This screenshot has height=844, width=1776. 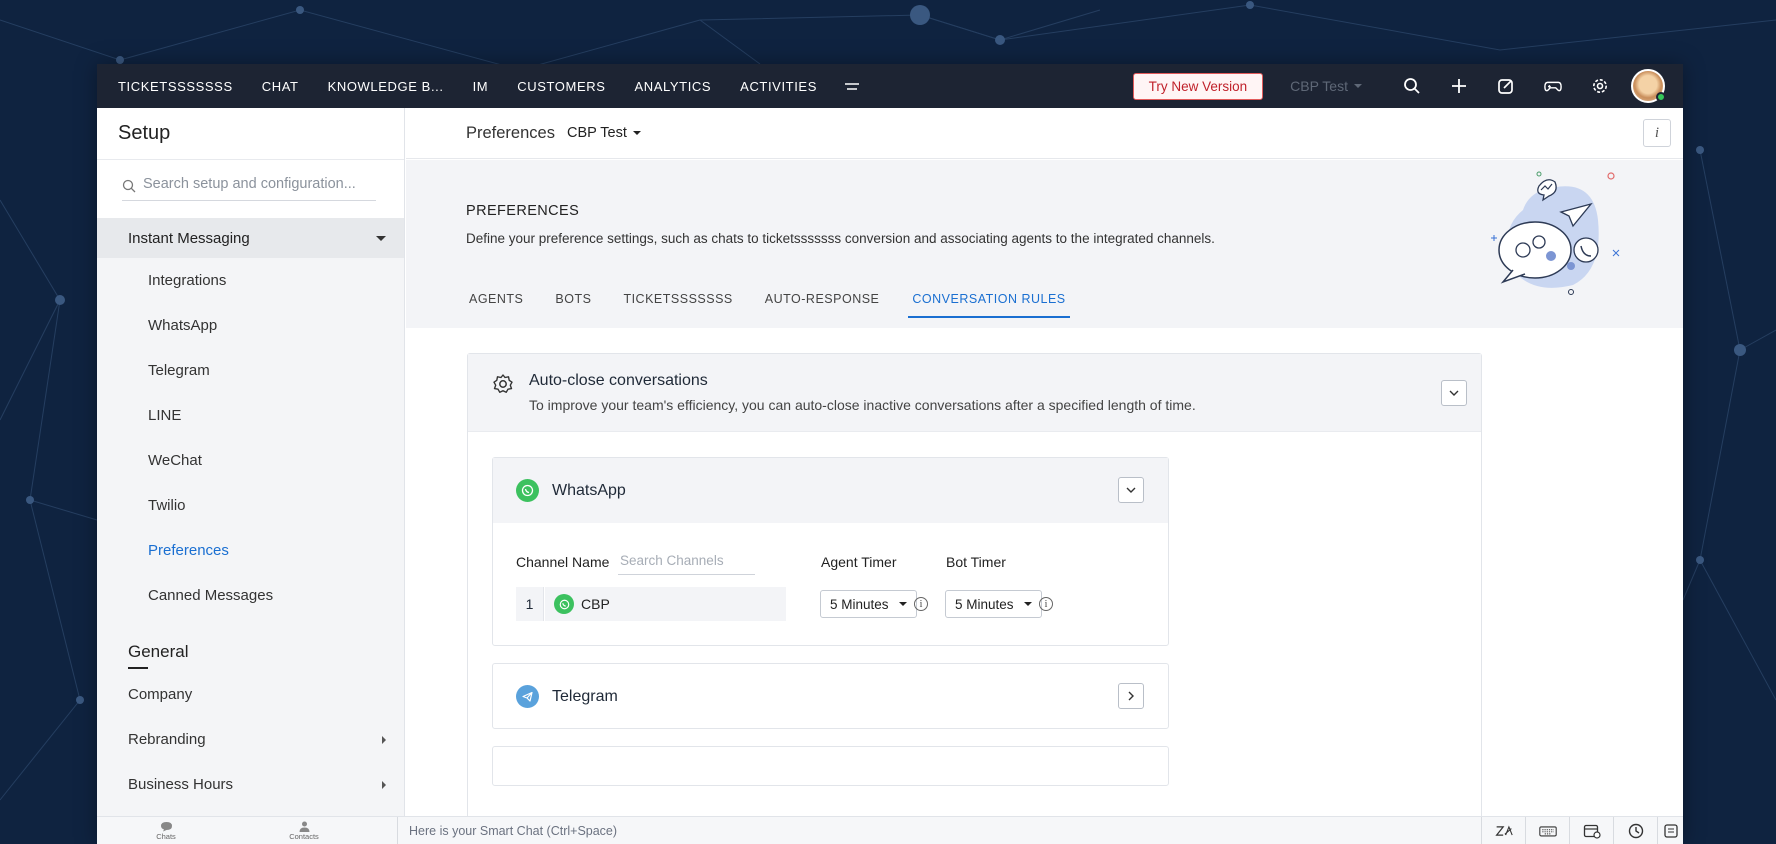 What do you see at coordinates (1046, 604) in the screenshot?
I see `bot-timer-info-icon: i` at bounding box center [1046, 604].